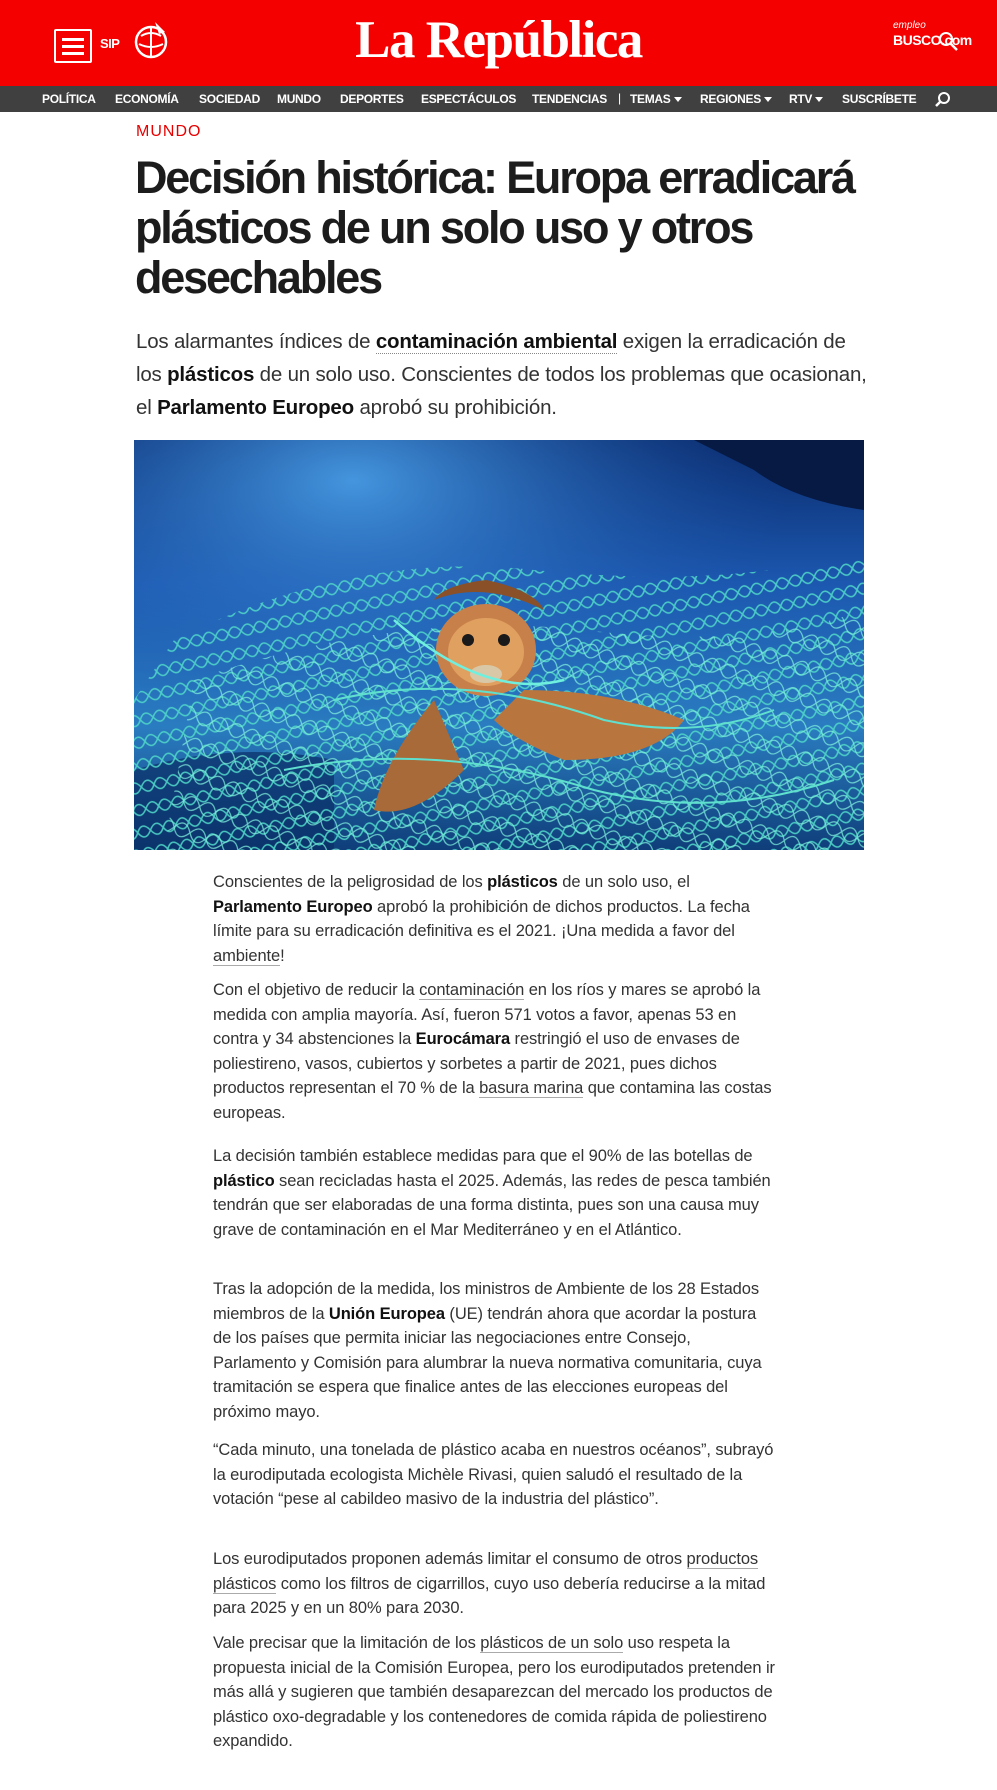 The width and height of the screenshot is (997, 1790). I want to click on nav-item-espectaculos: ESPECTÁCULOS, so click(468, 99).